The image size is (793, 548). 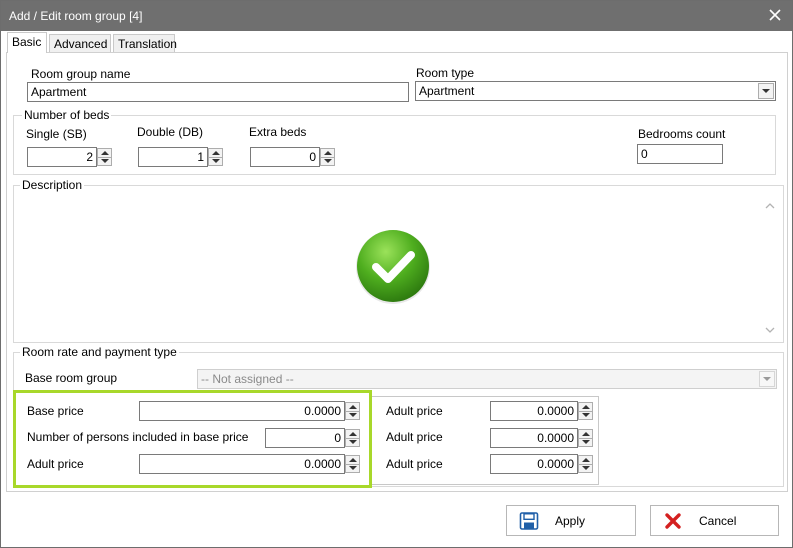 I want to click on base-price-stepper: 0.0000, so click(x=250, y=411).